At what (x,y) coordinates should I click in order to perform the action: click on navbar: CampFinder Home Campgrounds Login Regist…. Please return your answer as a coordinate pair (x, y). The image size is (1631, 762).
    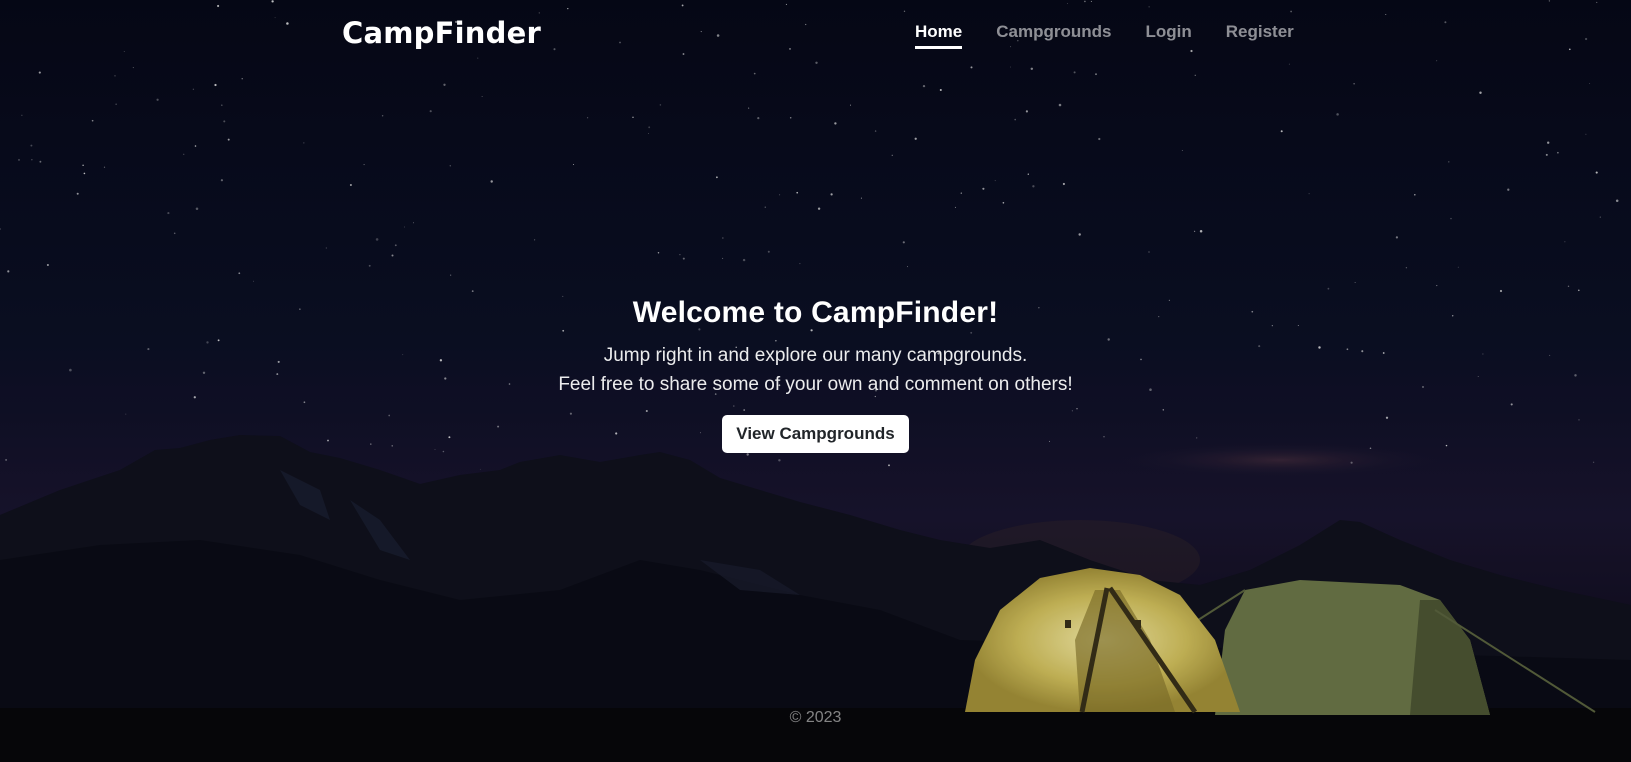
    Looking at the image, I should click on (815, 35).